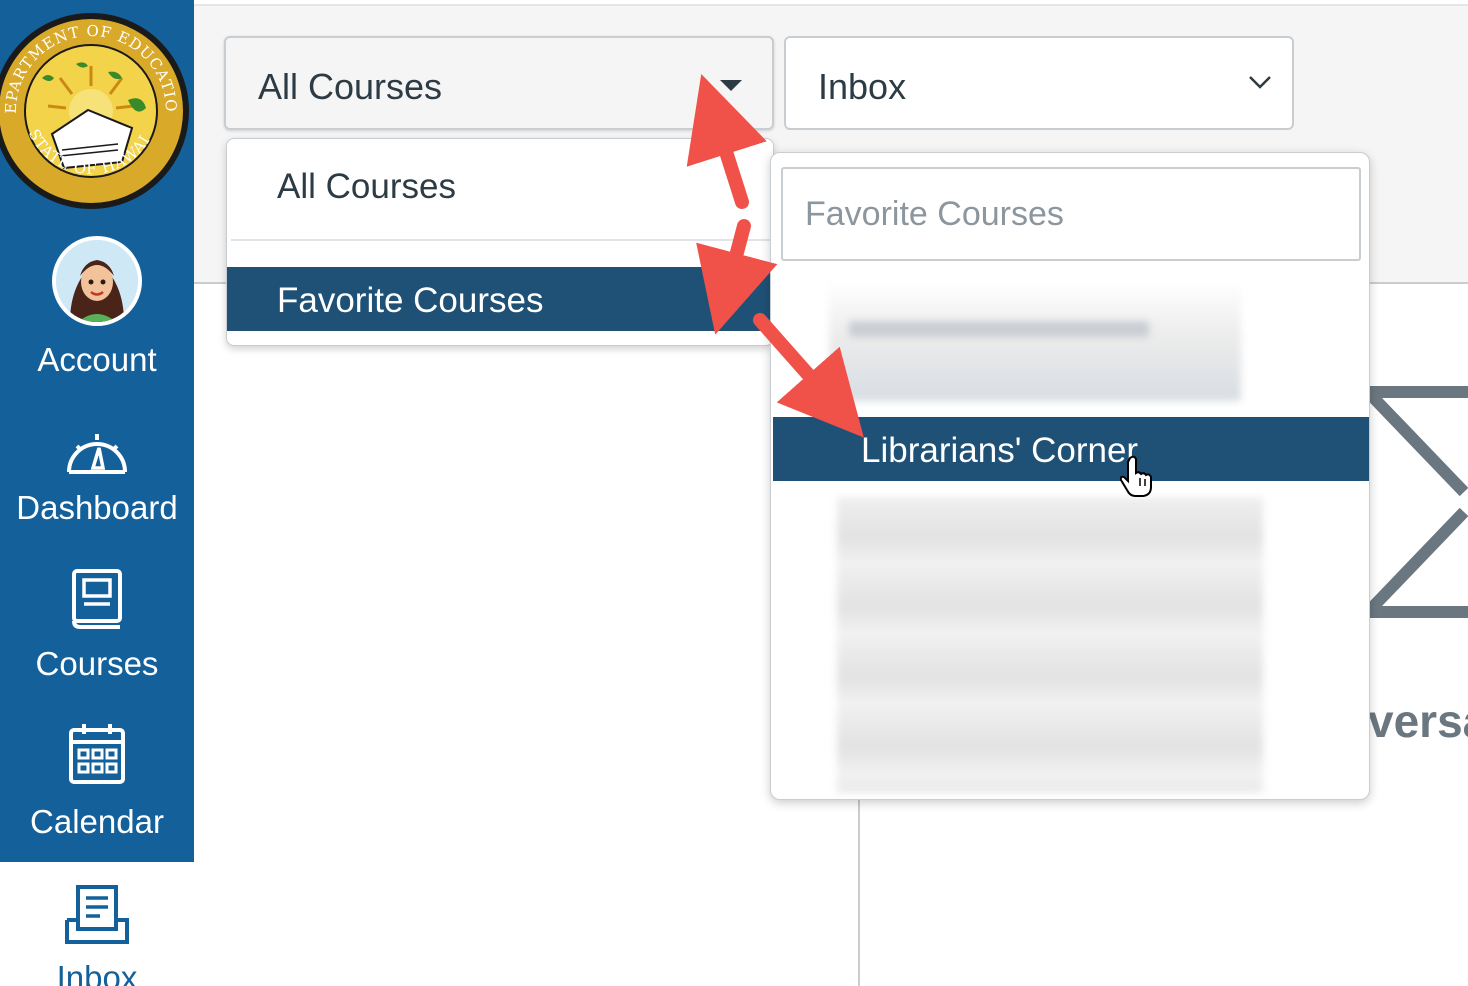 The image size is (1468, 986). What do you see at coordinates (97, 972) in the screenshot?
I see `nav-label-inbox: Inbox` at bounding box center [97, 972].